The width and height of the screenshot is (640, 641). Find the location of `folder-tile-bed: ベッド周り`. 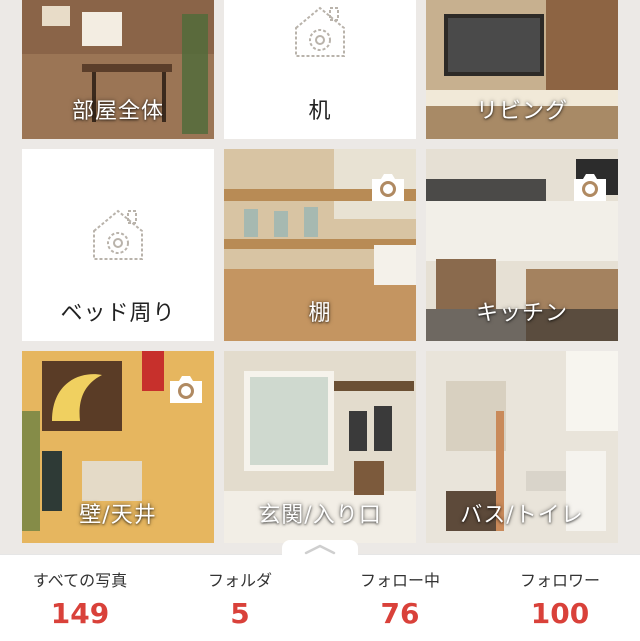

folder-tile-bed: ベッド周り is located at coordinates (118, 245).